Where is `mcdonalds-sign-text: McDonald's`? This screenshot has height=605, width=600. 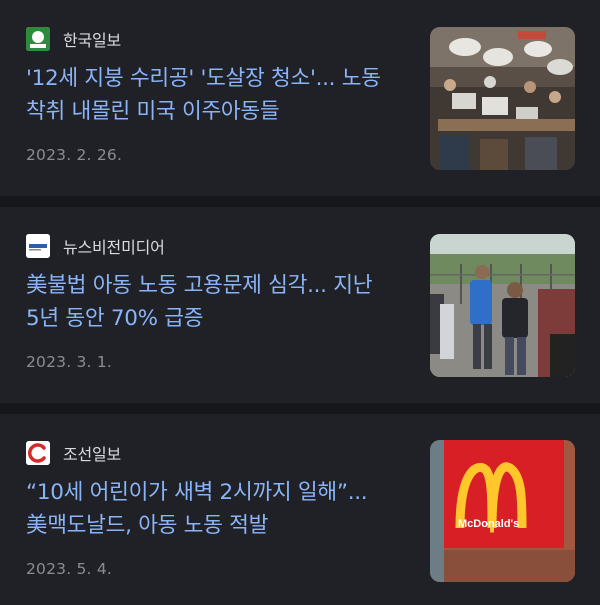
mcdonalds-sign-text: McDonald's is located at coordinates (489, 524).